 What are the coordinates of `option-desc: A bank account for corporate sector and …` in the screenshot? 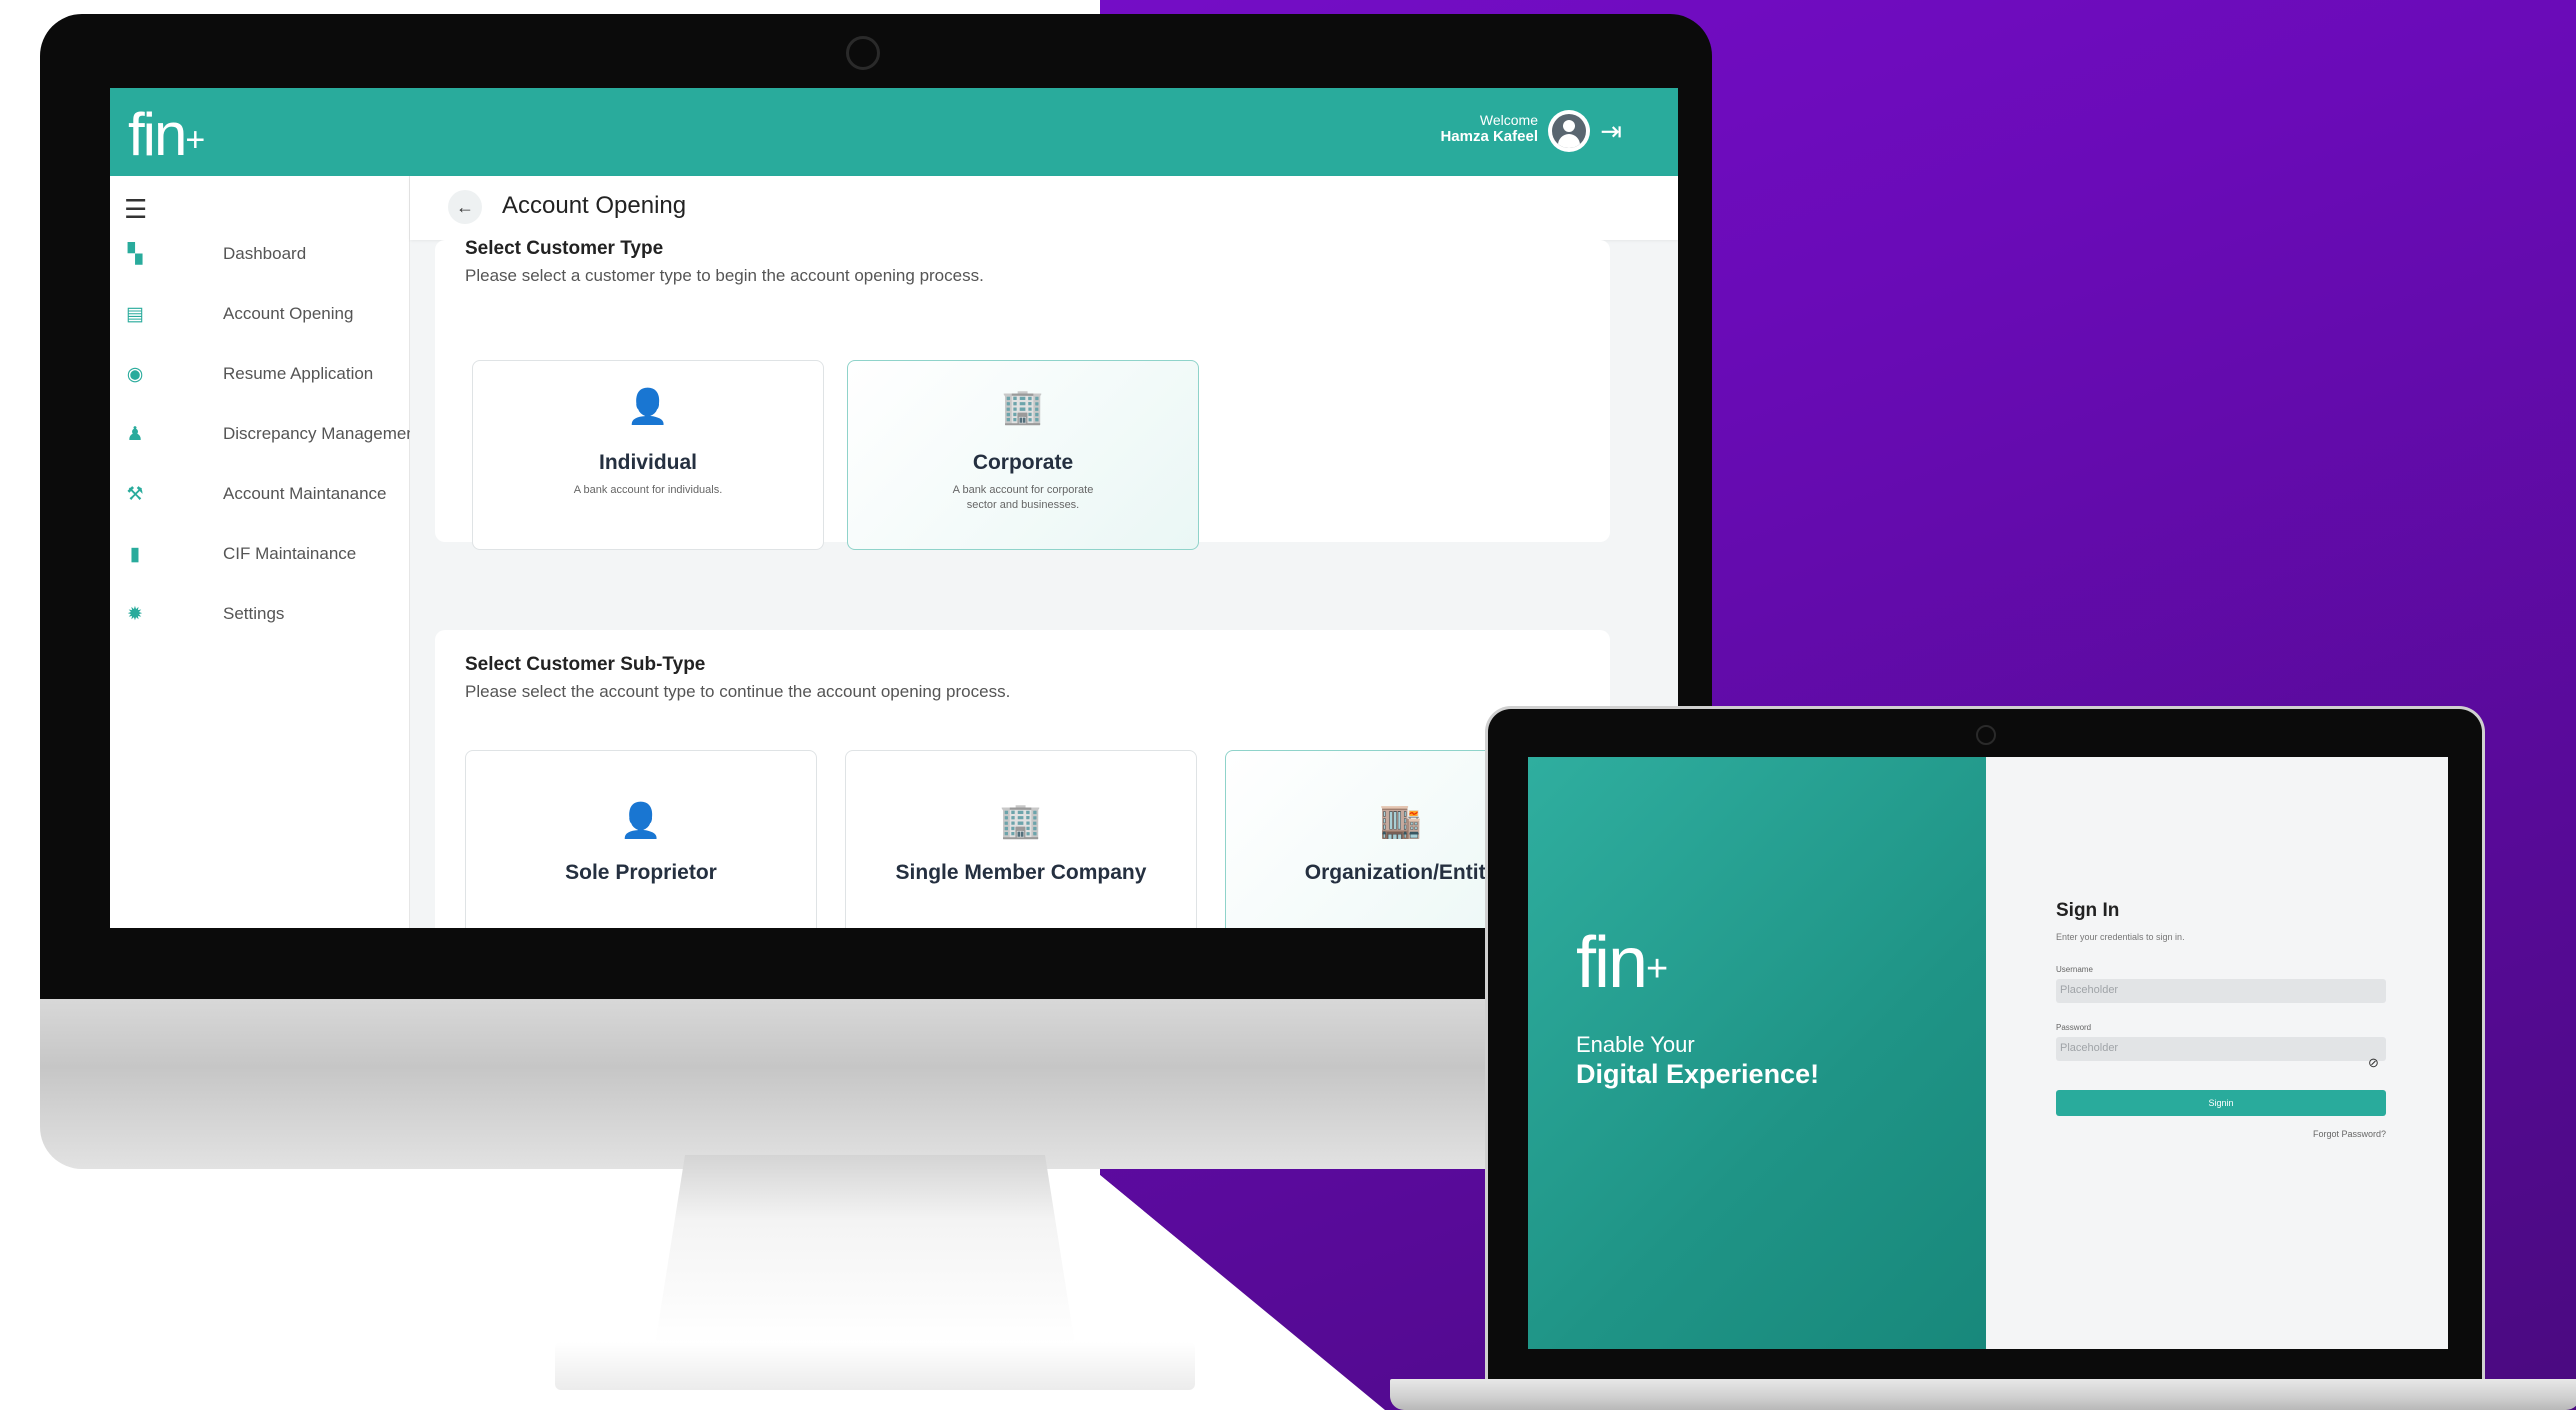 It's located at (1023, 497).